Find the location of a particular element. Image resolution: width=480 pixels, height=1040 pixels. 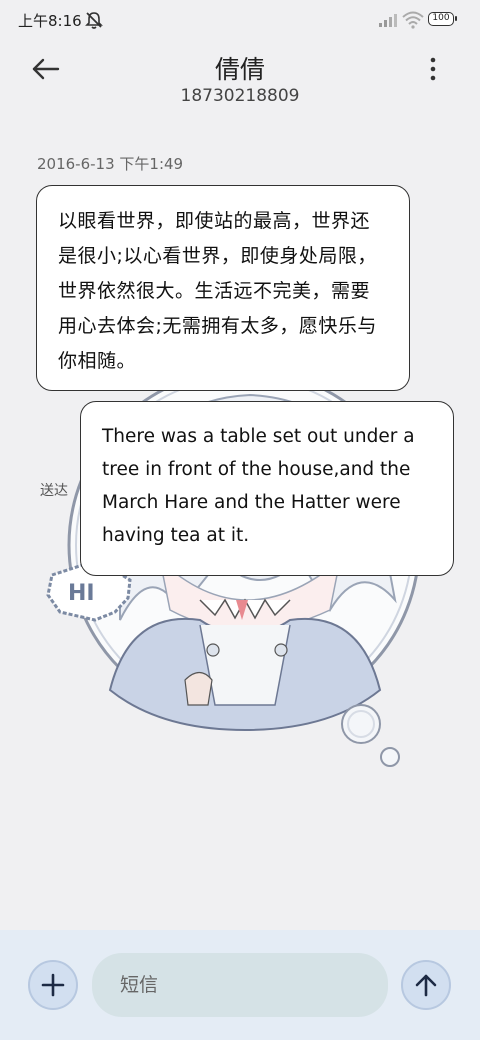

message-timestamp: 2016-6-13 下午1:49 is located at coordinates (110, 164).